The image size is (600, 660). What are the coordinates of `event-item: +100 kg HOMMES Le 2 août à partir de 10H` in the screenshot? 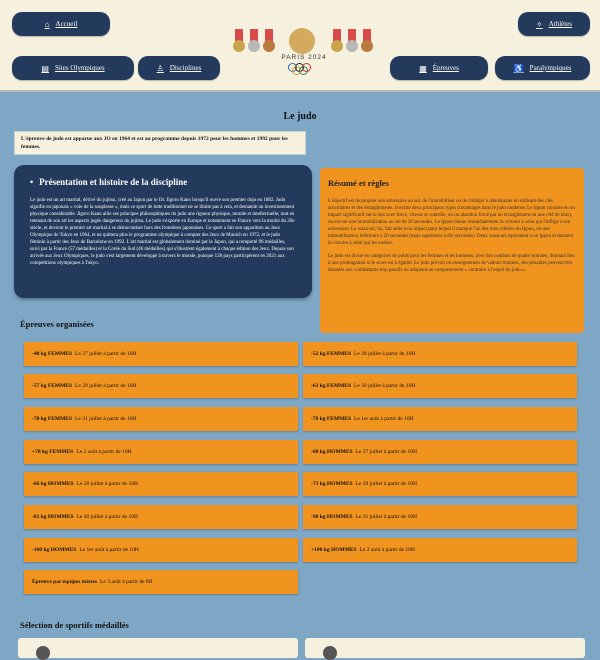 It's located at (440, 550).